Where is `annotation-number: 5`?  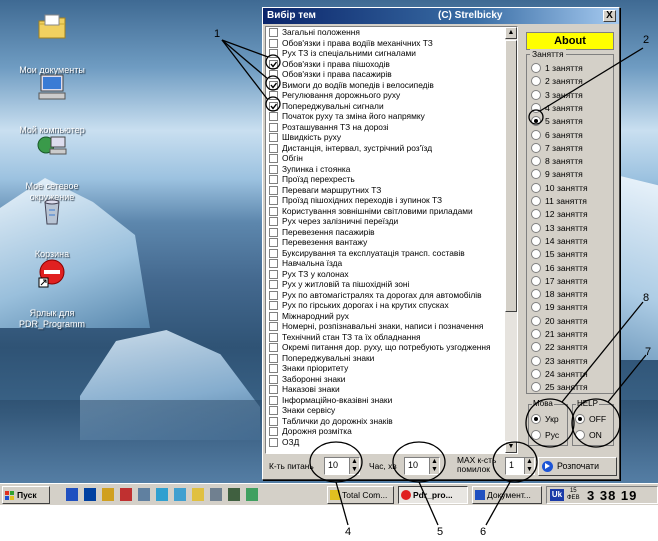 annotation-number: 5 is located at coordinates (440, 532).